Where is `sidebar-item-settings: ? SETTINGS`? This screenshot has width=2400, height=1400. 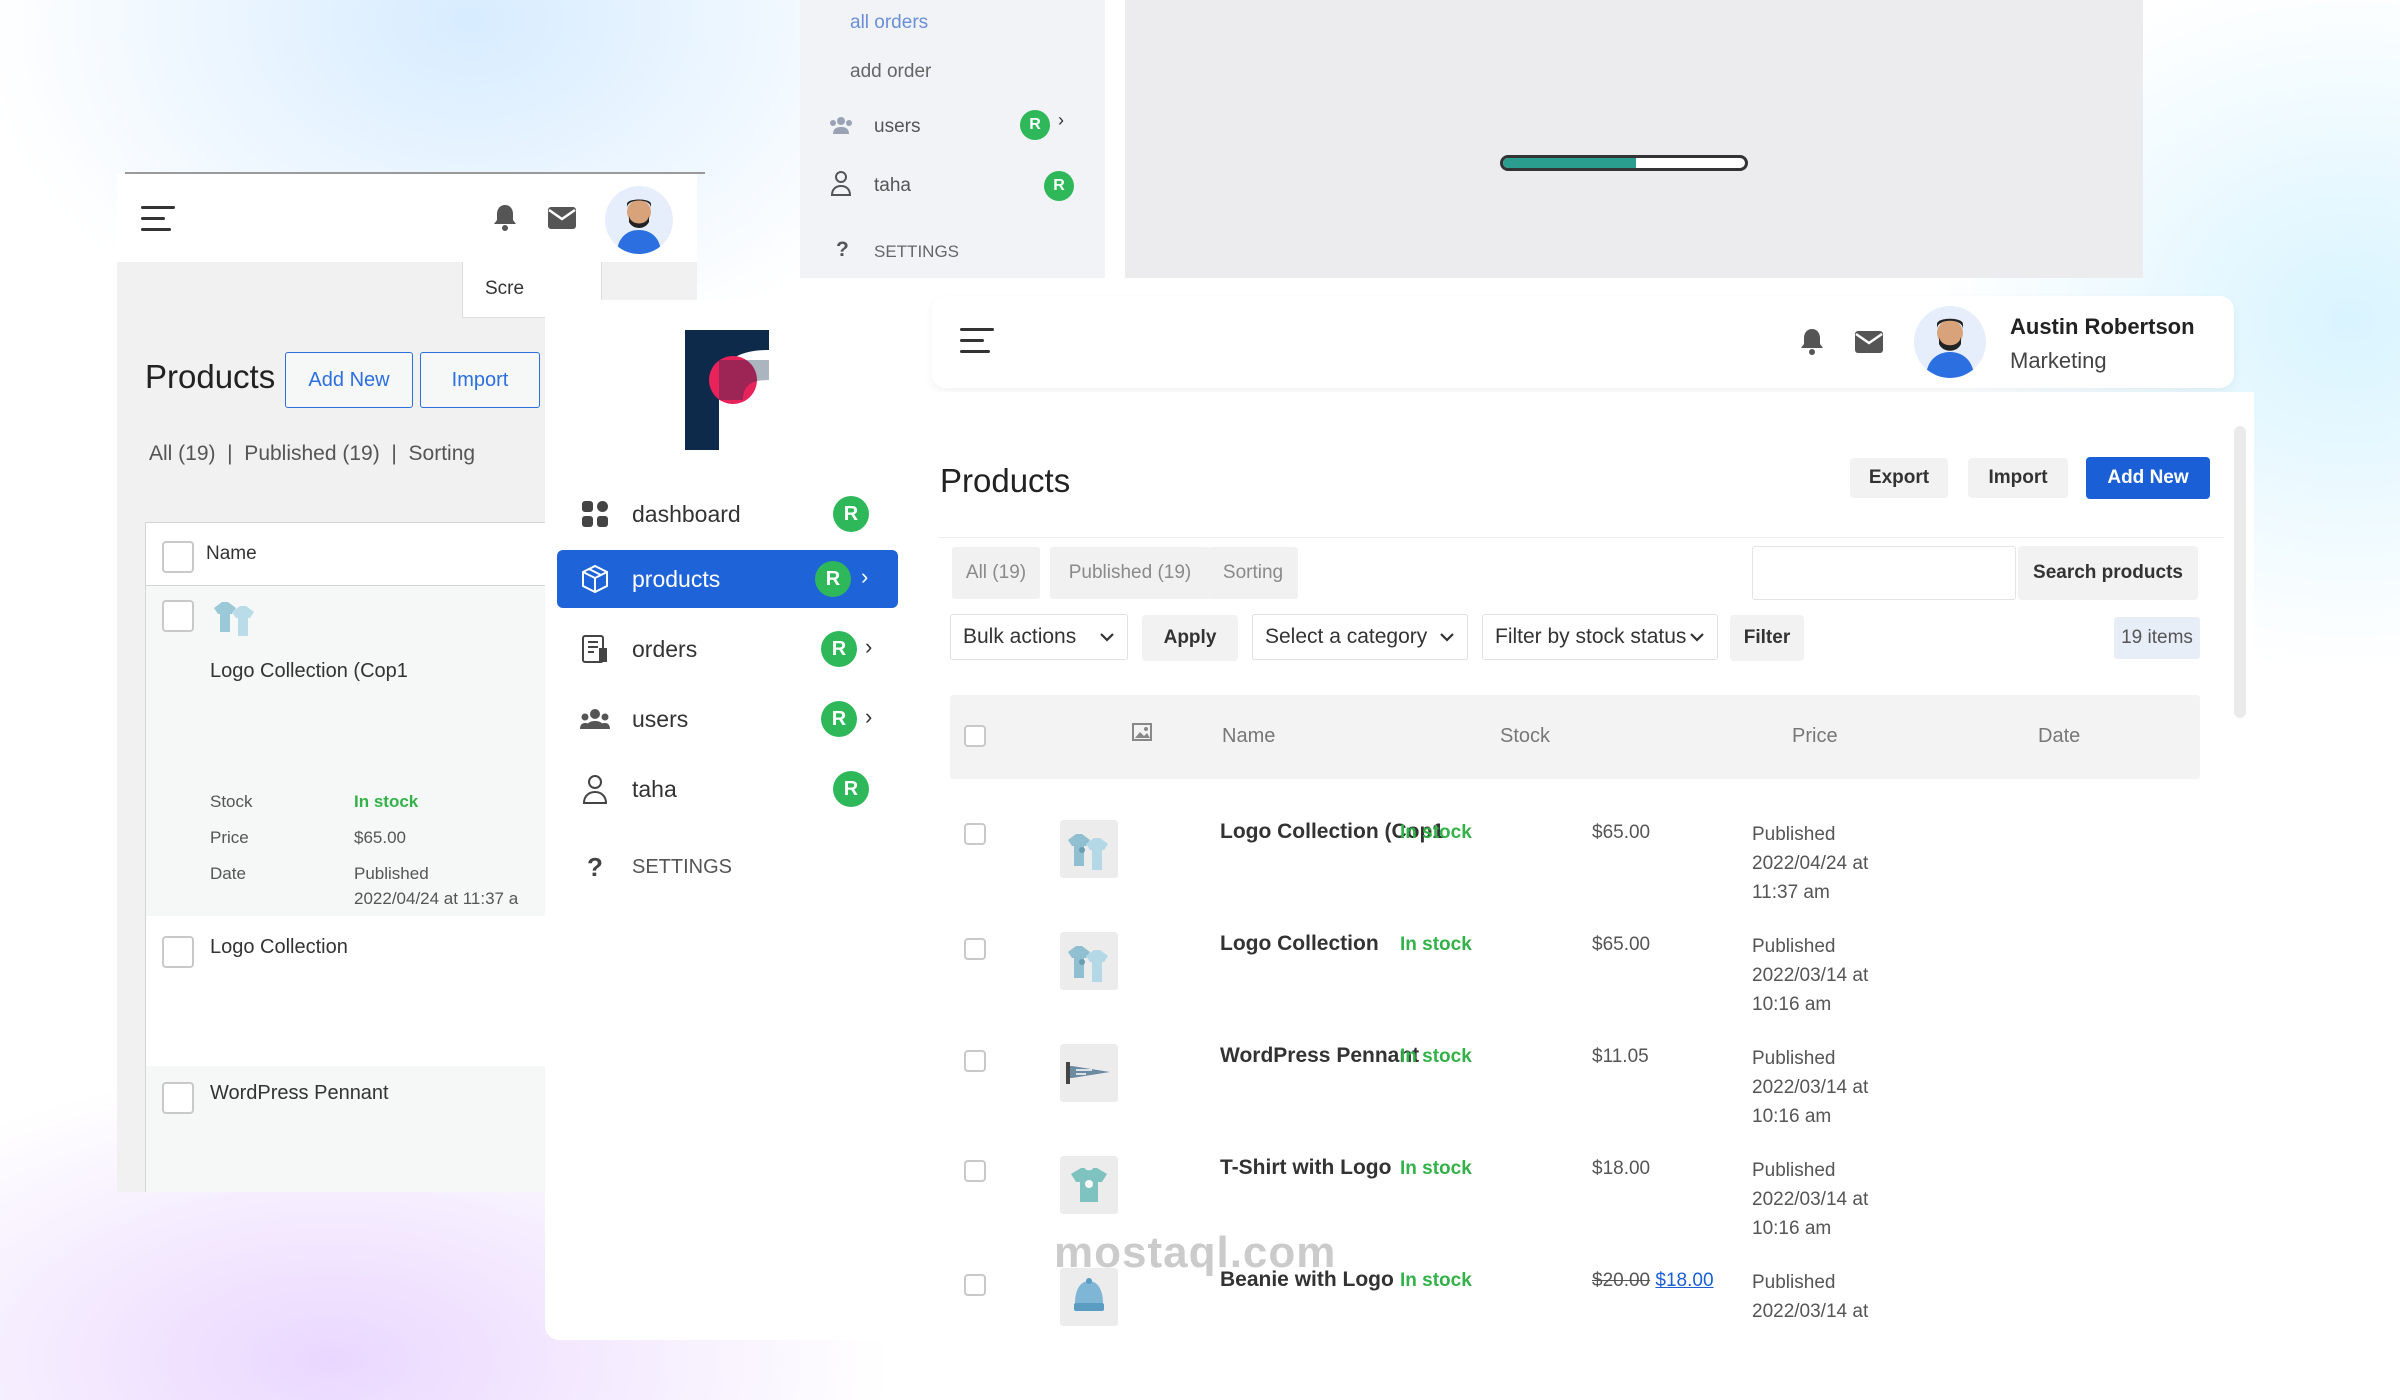
sidebar-item-settings: ? SETTINGS is located at coordinates (727, 867).